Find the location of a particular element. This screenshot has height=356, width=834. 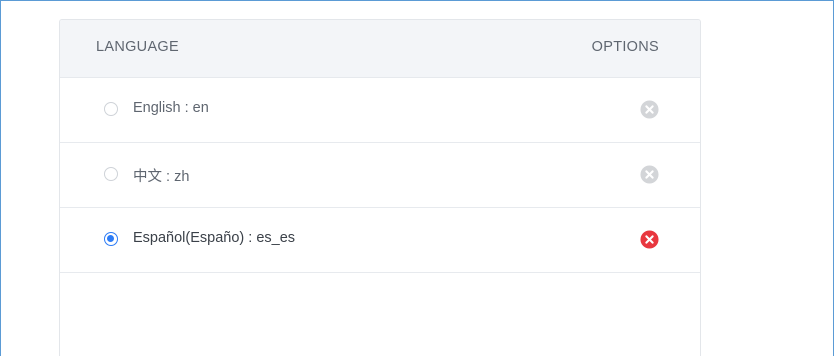

language-row-en: English : en is located at coordinates (380, 110).